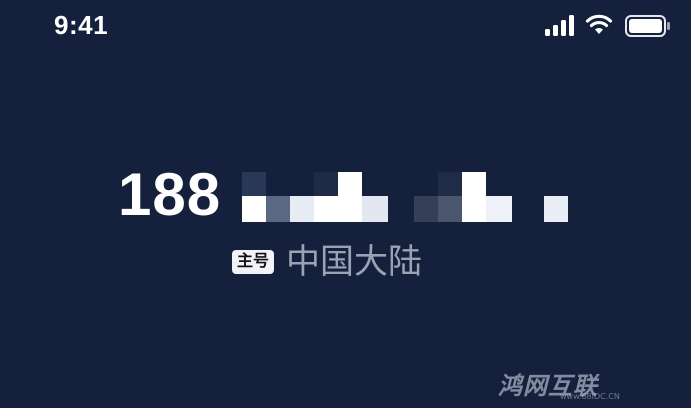  What do you see at coordinates (354, 262) in the screenshot?
I see `region-label: 中国大陆` at bounding box center [354, 262].